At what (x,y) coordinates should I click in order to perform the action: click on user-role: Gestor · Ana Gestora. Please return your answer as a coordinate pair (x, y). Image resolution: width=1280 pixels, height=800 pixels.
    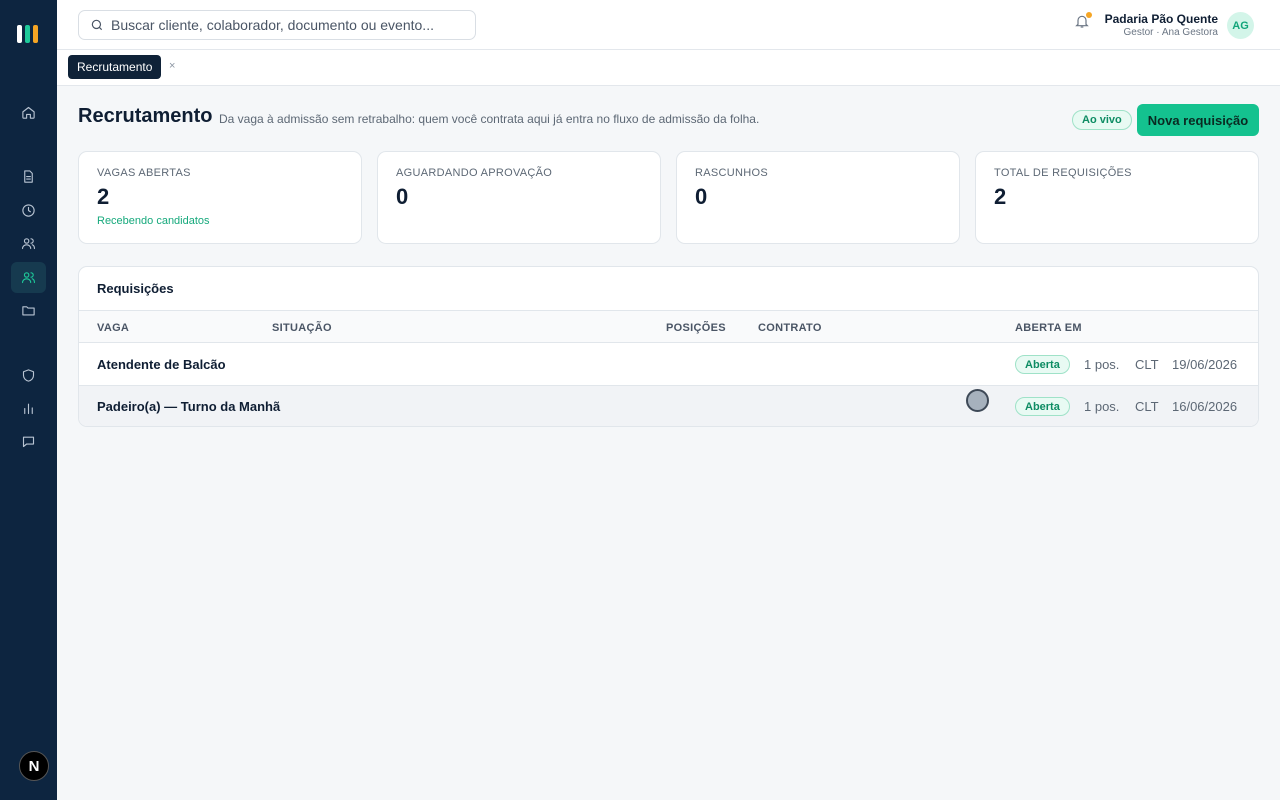
    Looking at the image, I should click on (1171, 32).